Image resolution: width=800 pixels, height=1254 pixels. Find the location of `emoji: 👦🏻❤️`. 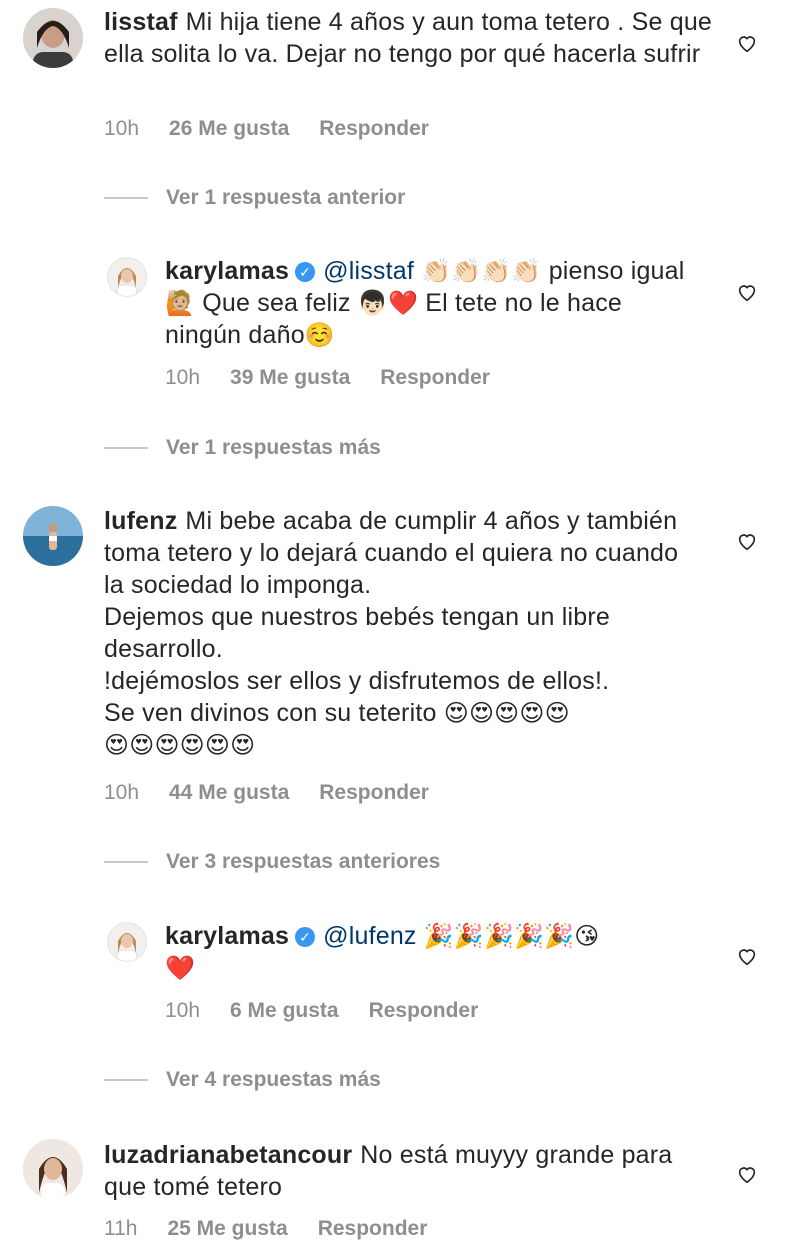

emoji: 👦🏻❤️ is located at coordinates (388, 303).